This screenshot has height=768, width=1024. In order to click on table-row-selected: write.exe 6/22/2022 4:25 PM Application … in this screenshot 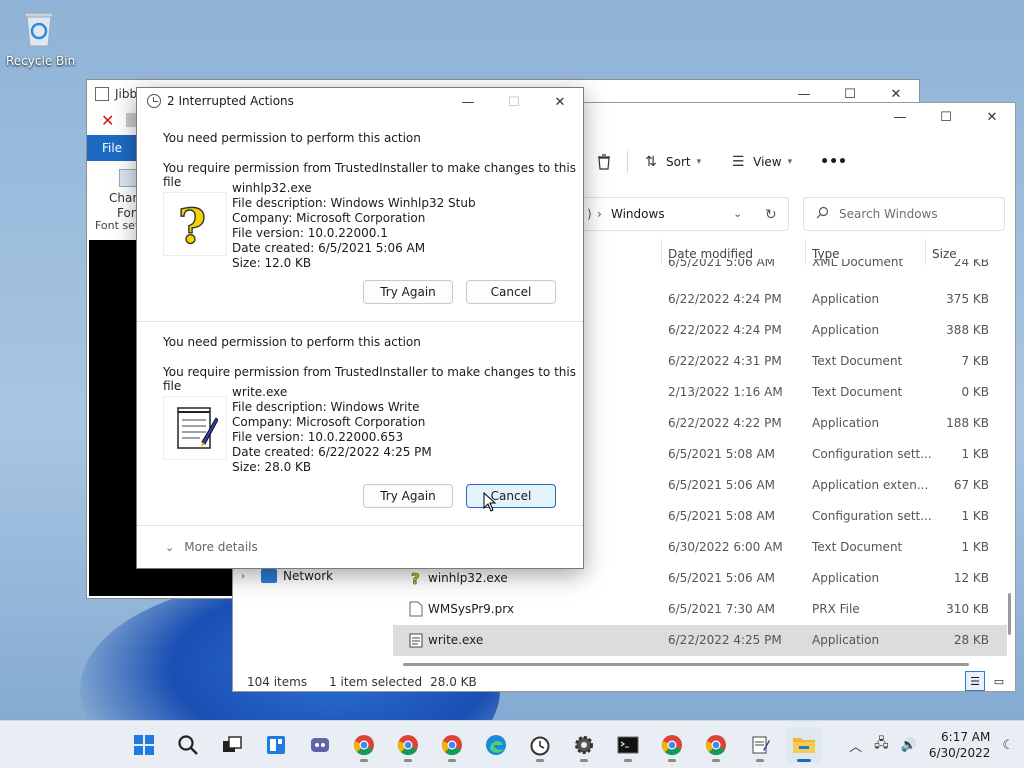, I will do `click(700, 640)`.